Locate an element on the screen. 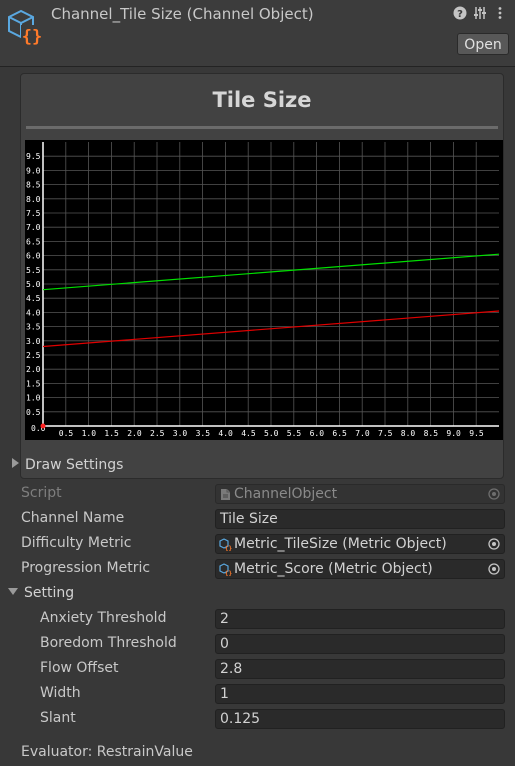  x-tick-label: 4.5 is located at coordinates (248, 433).